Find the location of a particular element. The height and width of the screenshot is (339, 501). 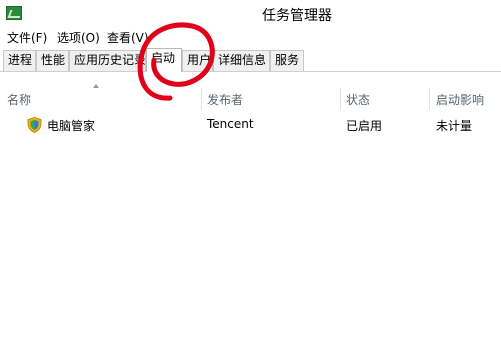

column-header-name: 名称 is located at coordinates (19, 99).